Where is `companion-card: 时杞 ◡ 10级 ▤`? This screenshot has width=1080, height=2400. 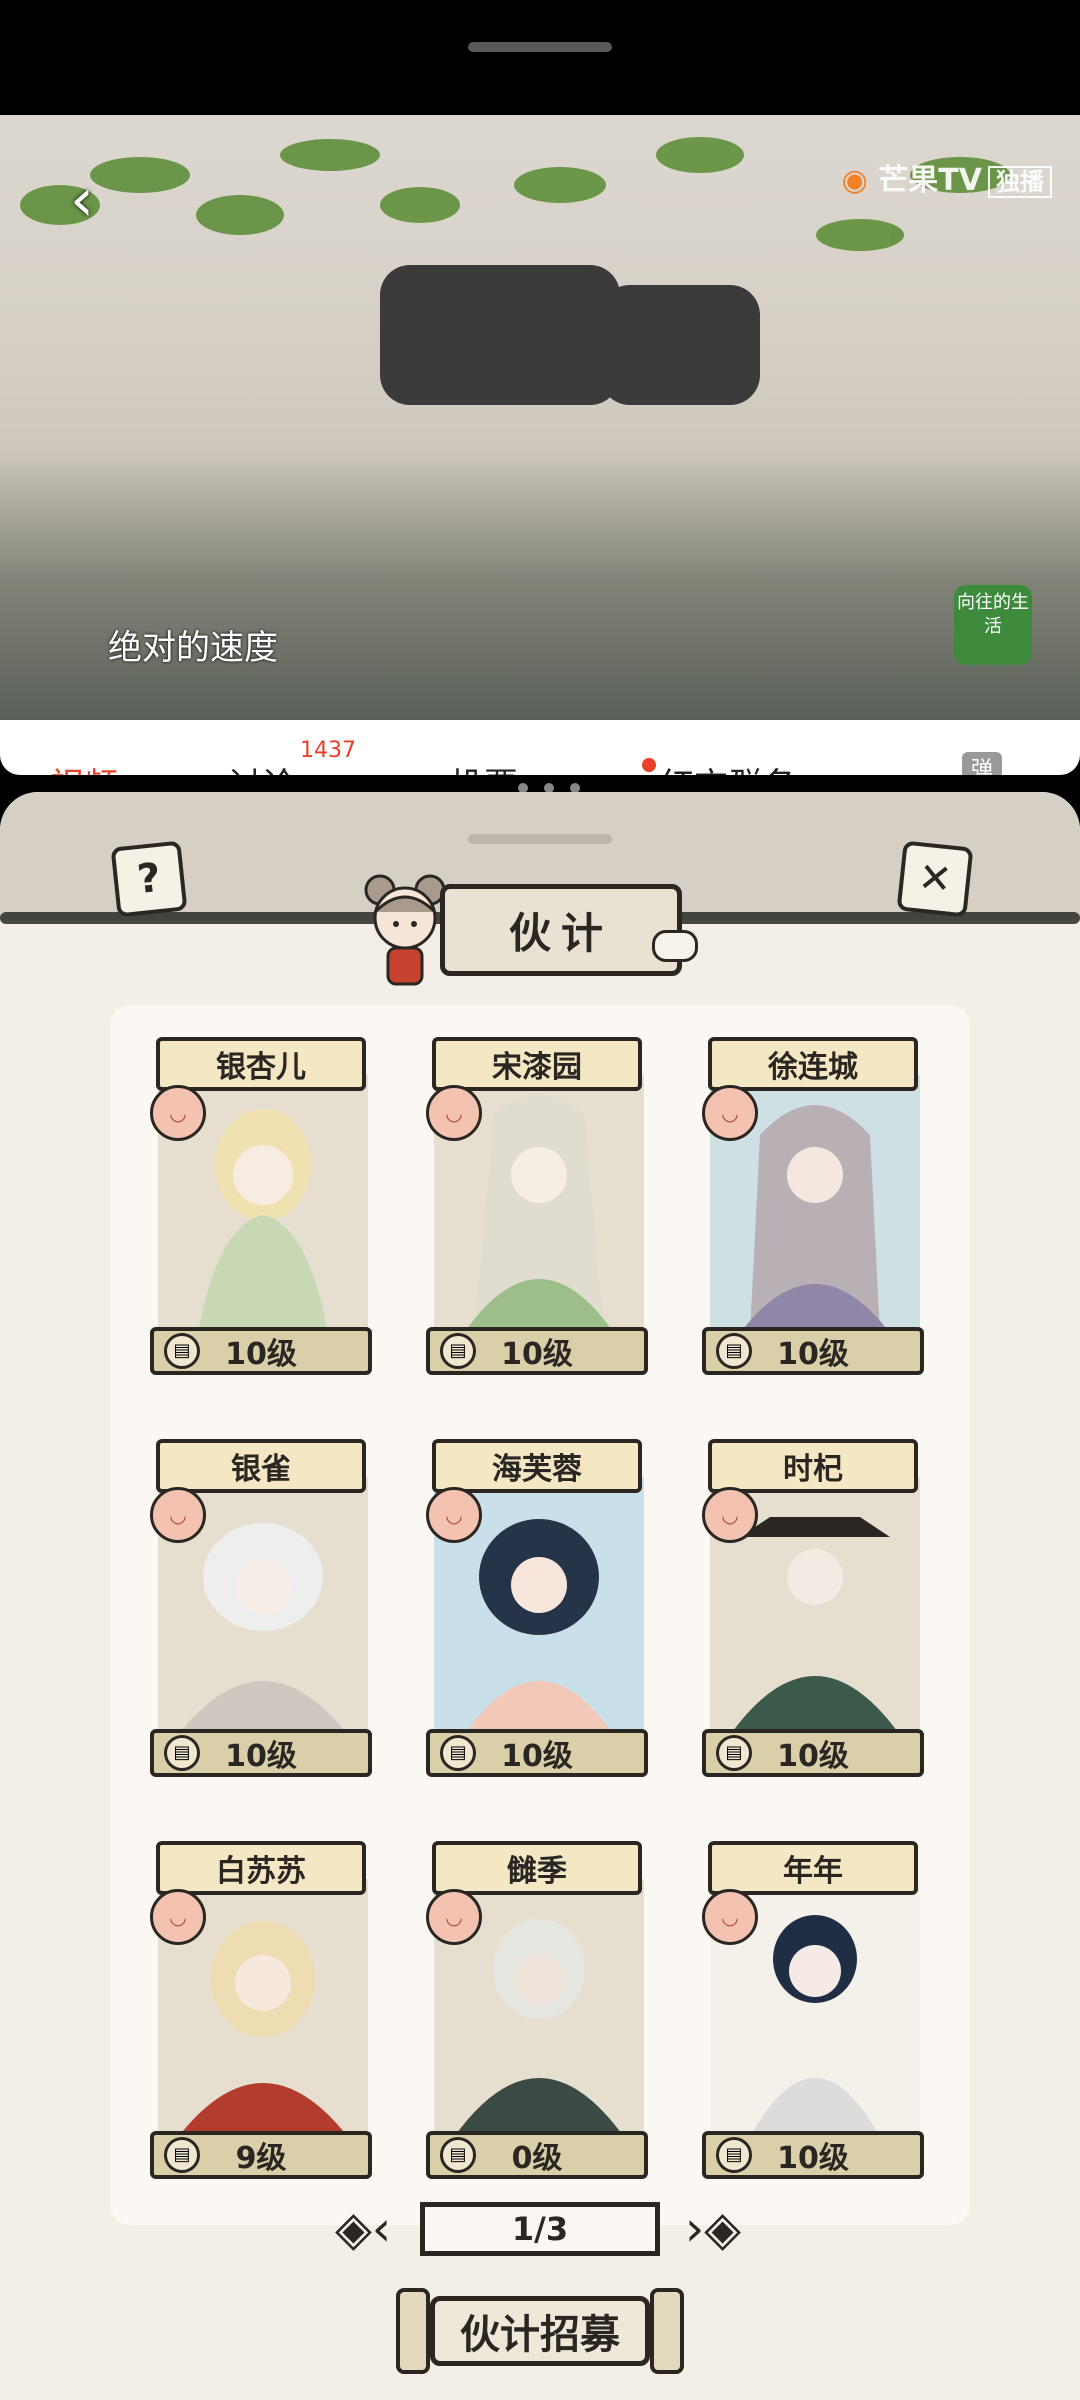
companion-card: 时杞 ◡ 10级 ▤ is located at coordinates (817, 1609).